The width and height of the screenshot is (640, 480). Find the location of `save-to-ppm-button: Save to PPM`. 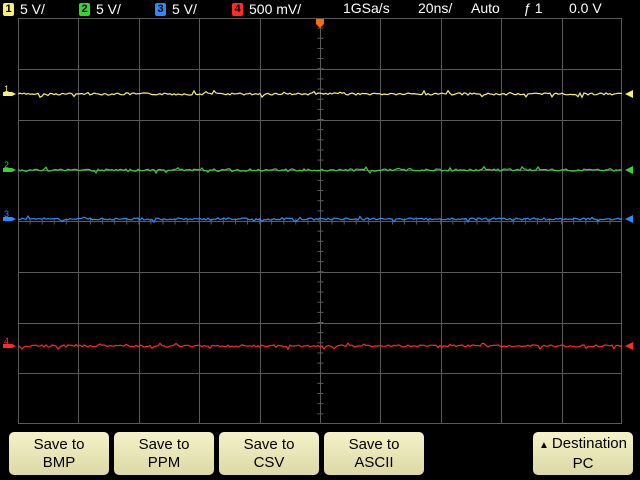

save-to-ppm-button: Save to PPM is located at coordinates (164, 453).